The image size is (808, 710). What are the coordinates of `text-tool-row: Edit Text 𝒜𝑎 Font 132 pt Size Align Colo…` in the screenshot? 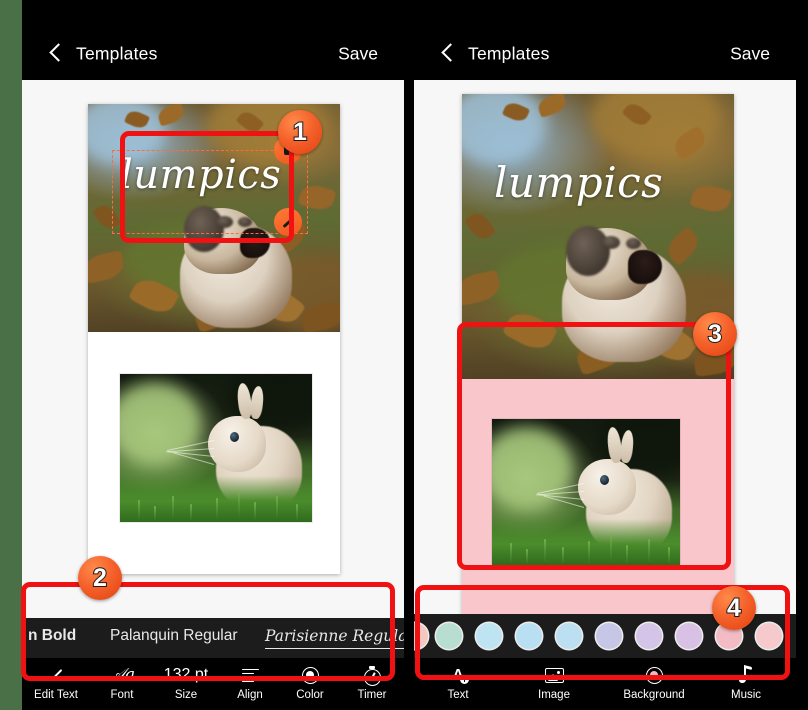 It's located at (213, 684).